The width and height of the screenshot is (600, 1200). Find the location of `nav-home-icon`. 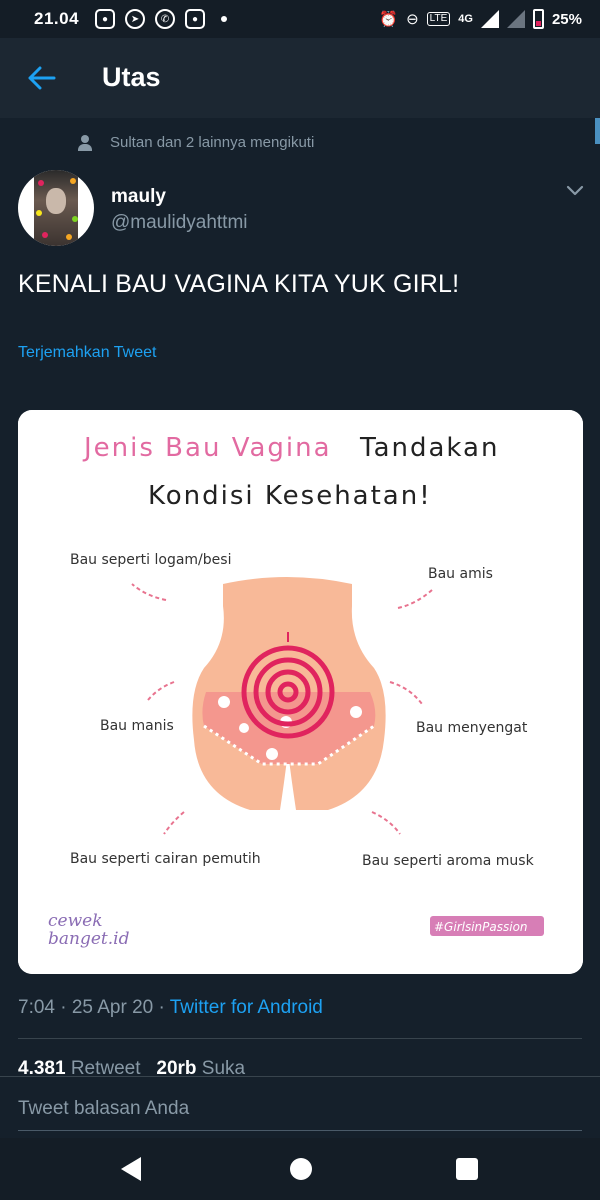

nav-home-icon is located at coordinates (301, 1169).